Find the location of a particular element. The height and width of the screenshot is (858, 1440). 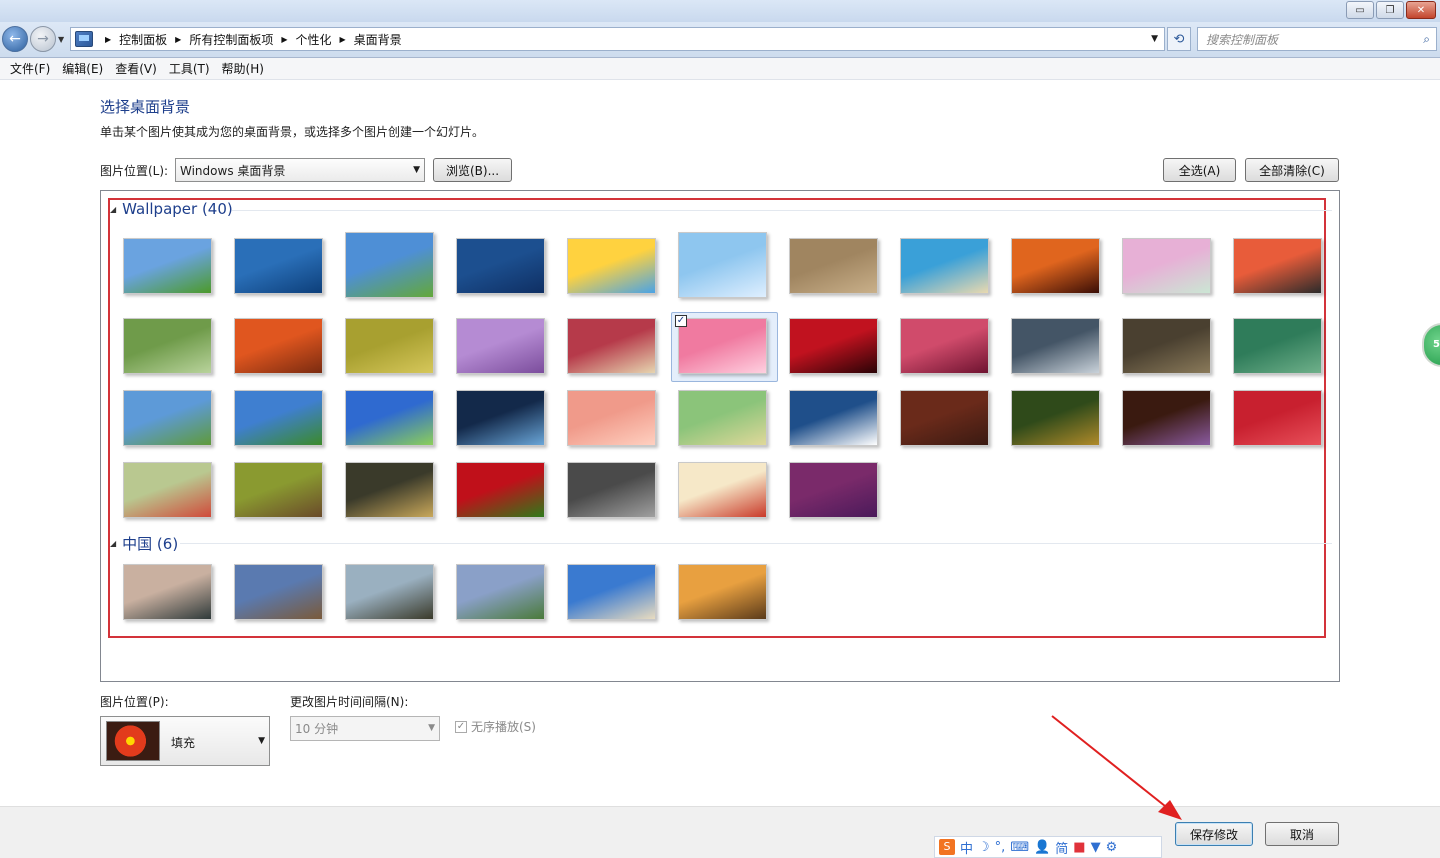

refresh-icon: ⟲ is located at coordinates (1179, 39).